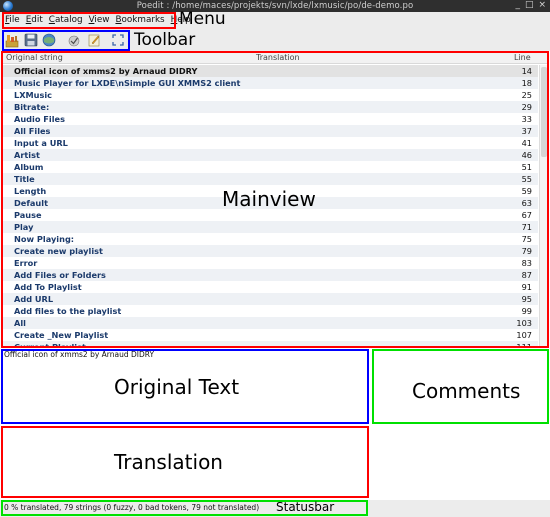  I want to click on row-original-string: Bitrate:, so click(32, 107).